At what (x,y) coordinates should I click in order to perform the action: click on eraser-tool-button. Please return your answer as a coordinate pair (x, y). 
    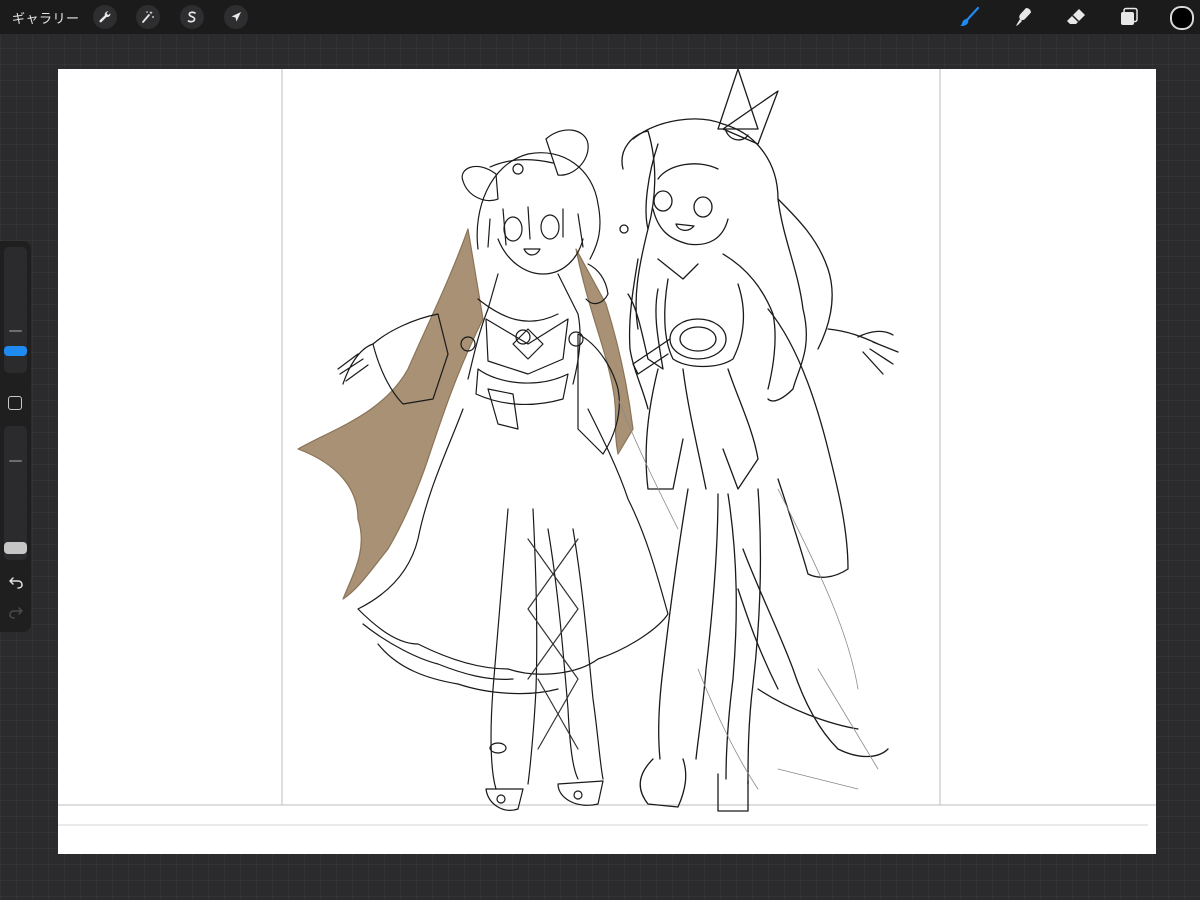
    Looking at the image, I should click on (1076, 17).